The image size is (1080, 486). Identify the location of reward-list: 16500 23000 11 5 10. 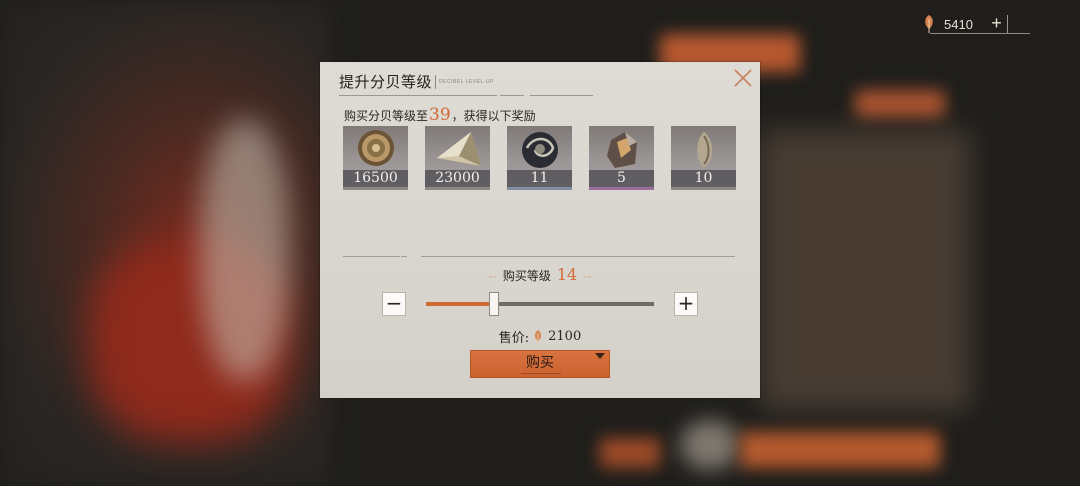
(539, 158).